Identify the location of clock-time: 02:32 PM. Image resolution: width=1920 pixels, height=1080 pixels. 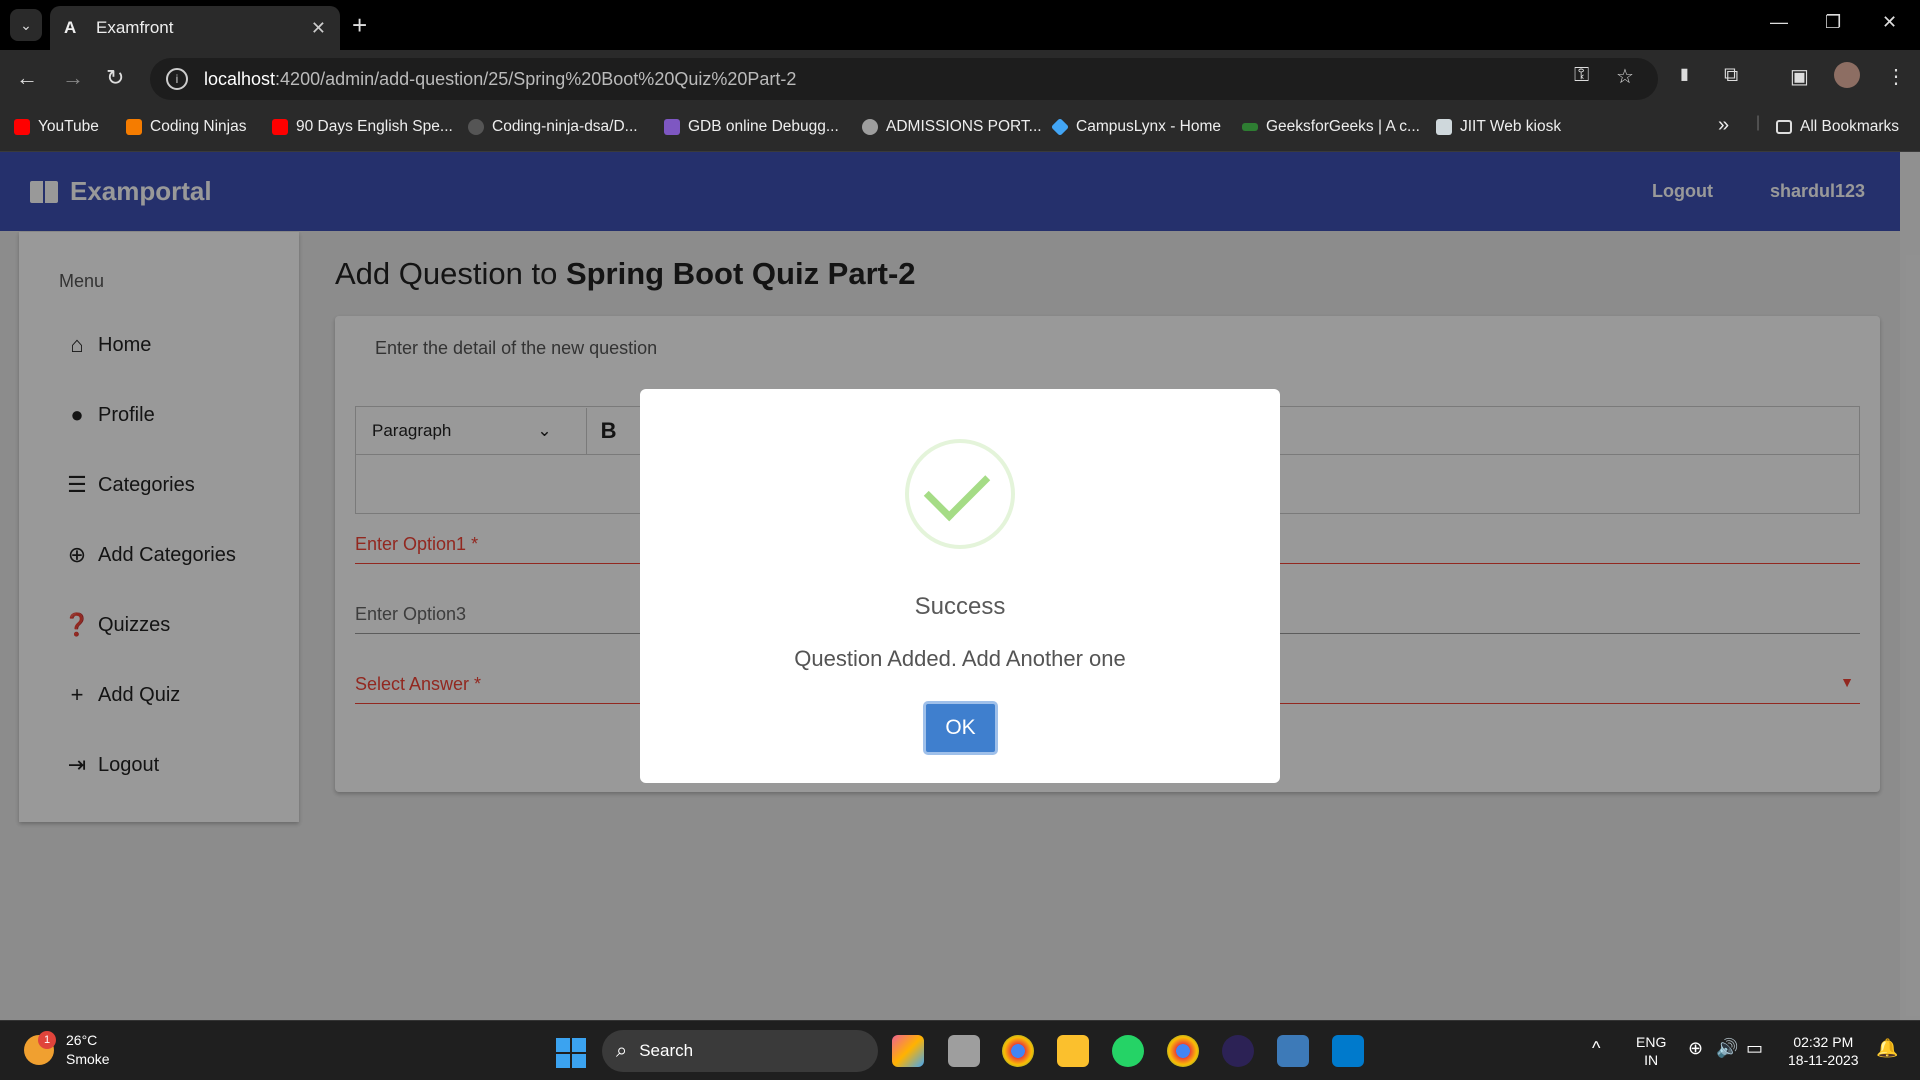
(1823, 1042).